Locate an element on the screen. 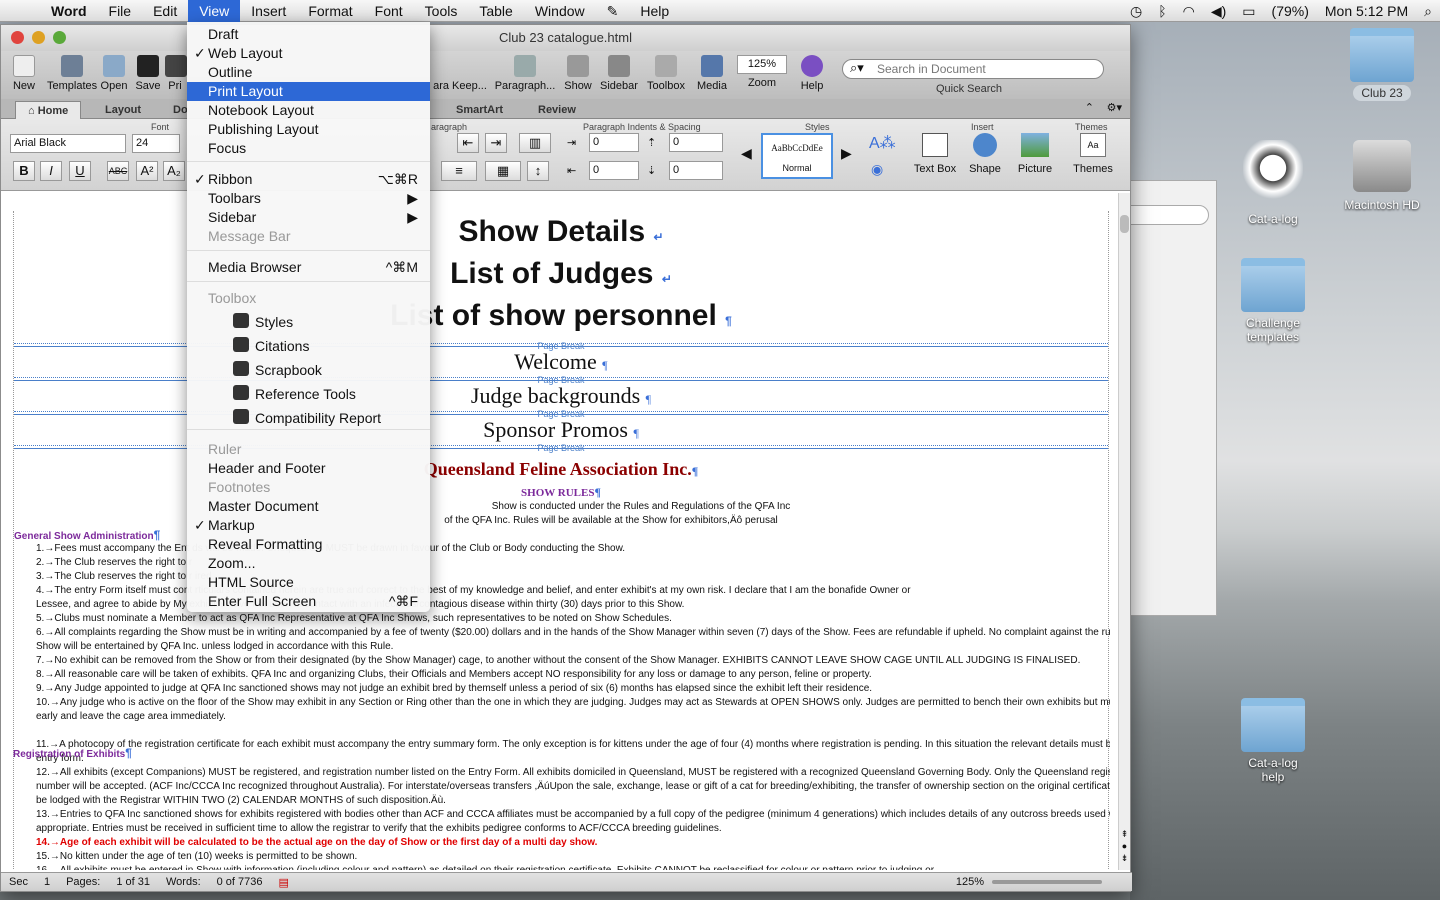  menu-file: File is located at coordinates (120, 11).